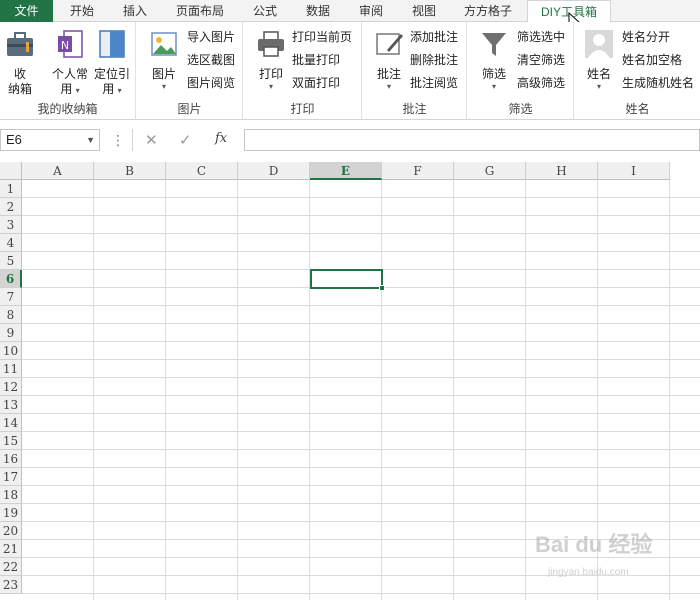  What do you see at coordinates (11, 531) in the screenshot?
I see `row-header: 20` at bounding box center [11, 531].